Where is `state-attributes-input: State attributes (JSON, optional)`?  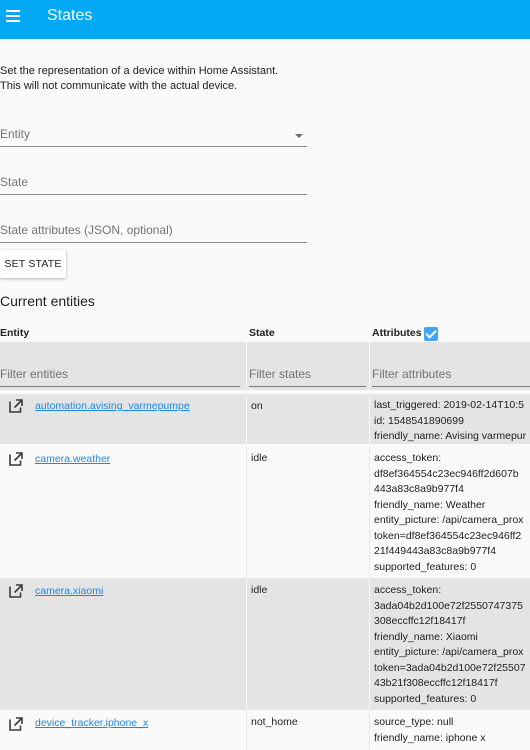 state-attributes-input: State attributes (JSON, optional) is located at coordinates (153, 228).